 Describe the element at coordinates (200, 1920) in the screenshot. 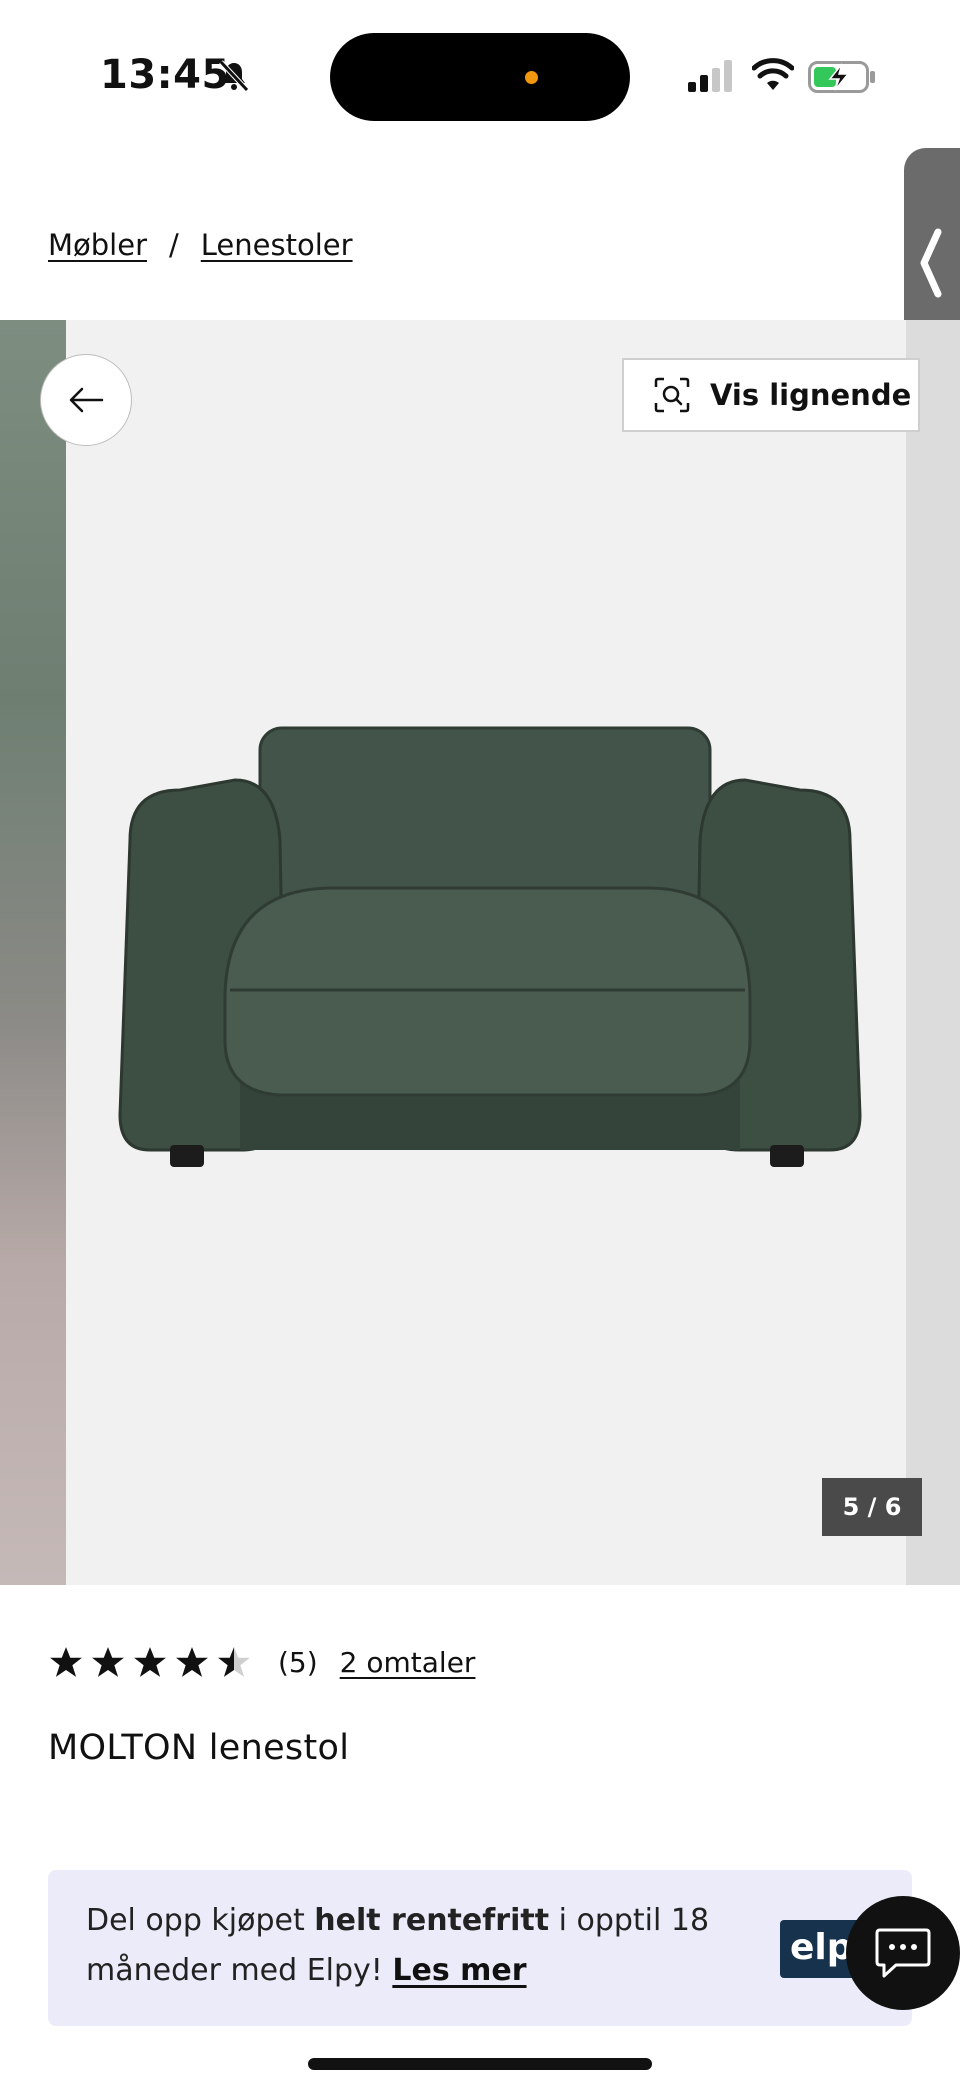

I see `promo-text-part: Del opp kjøpet` at that location.